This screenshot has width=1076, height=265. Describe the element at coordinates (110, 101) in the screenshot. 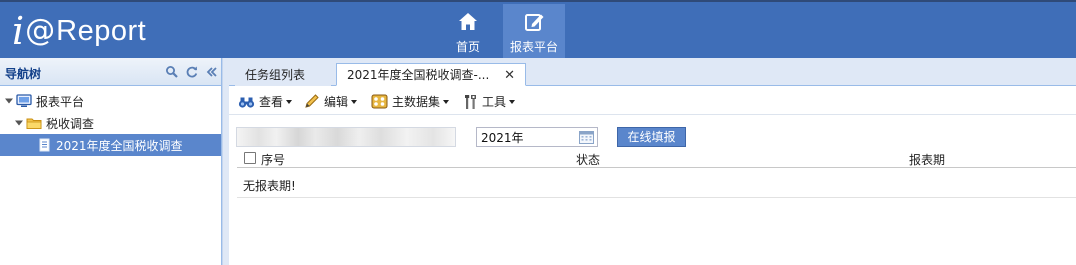

I see `tree-item-report-platform: 报表平台` at that location.